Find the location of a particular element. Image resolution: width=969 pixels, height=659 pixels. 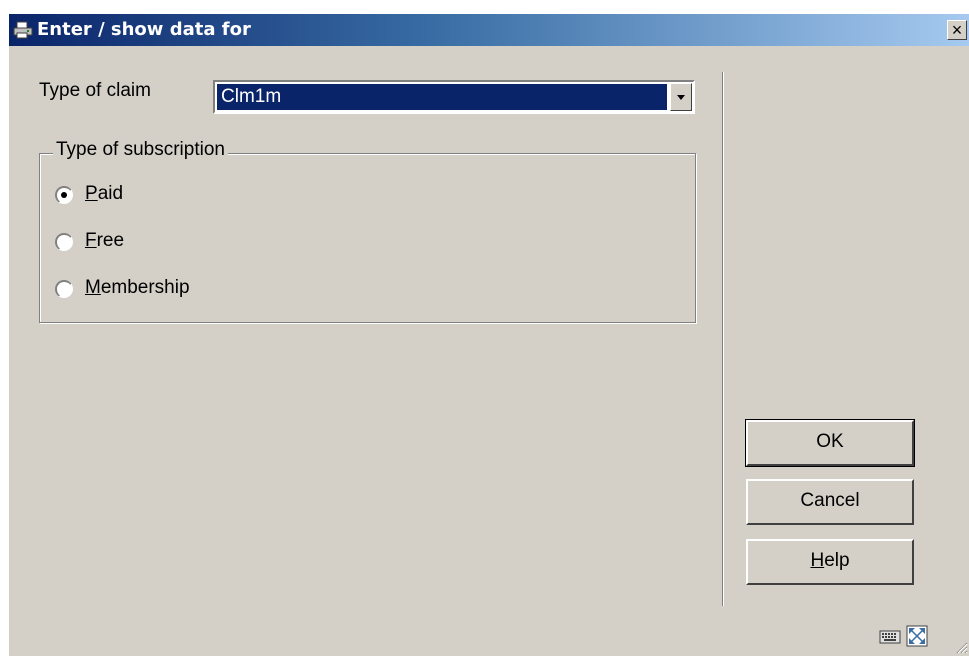

claim-type-label: Type of claim is located at coordinates (95, 90).